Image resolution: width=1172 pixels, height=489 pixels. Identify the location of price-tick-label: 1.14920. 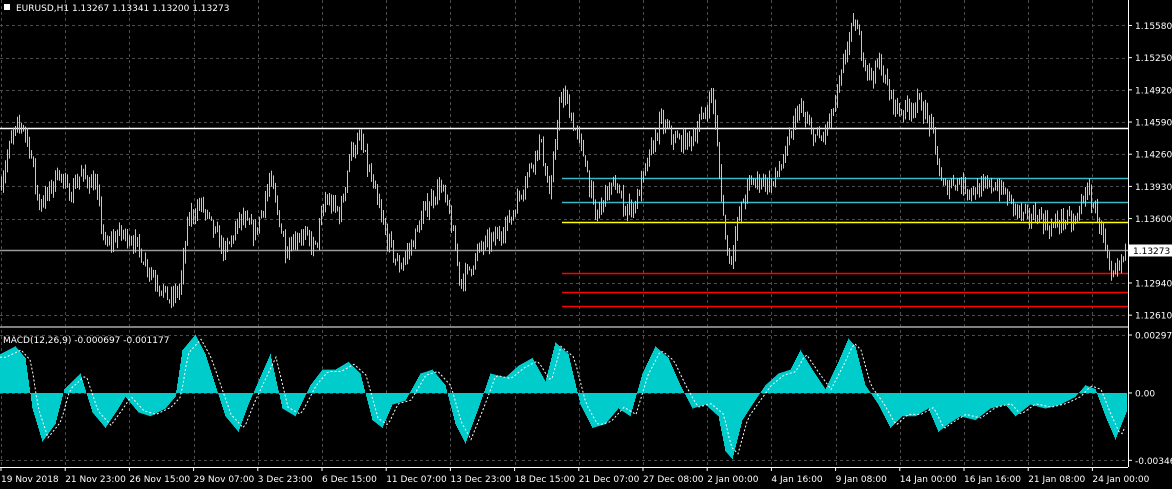
(1153, 91).